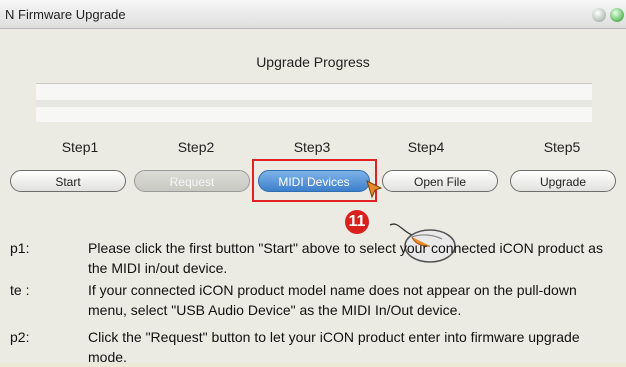  Describe the element at coordinates (65, 14) in the screenshot. I see `window-title: N Firmware Upgrade` at that location.